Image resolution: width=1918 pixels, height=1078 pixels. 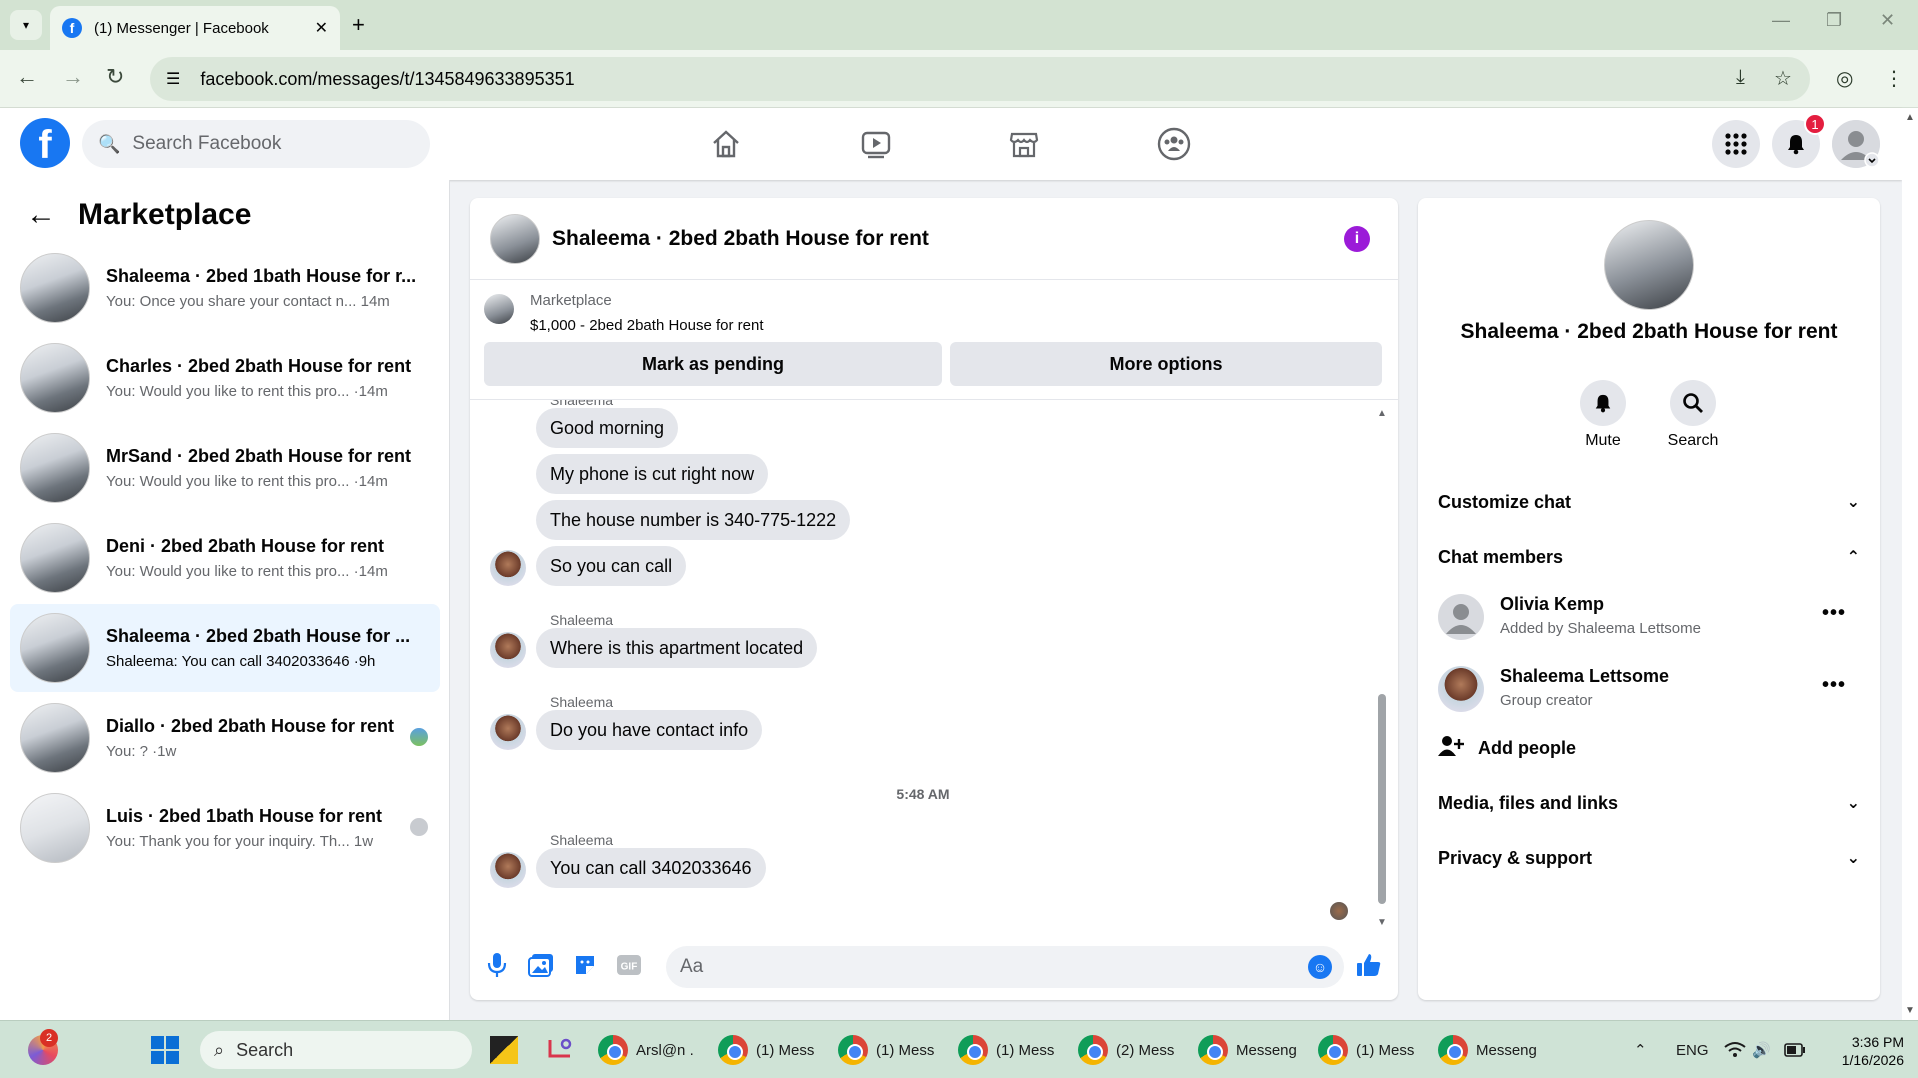 I want to click on language-indicator: ENG, so click(x=1692, y=1050).